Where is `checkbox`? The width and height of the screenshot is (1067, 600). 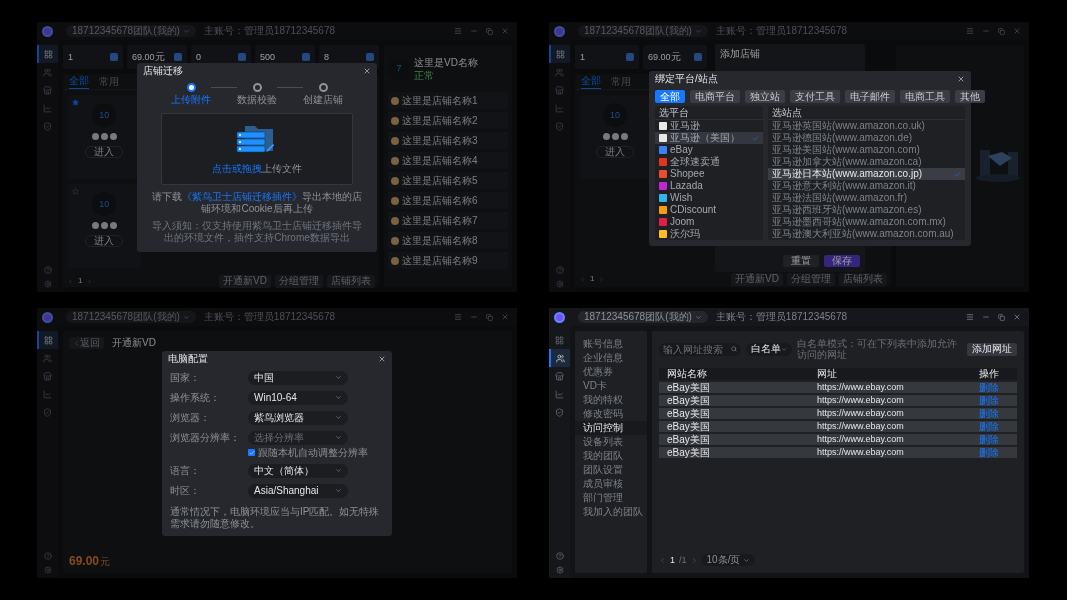
checkbox is located at coordinates (251, 452).